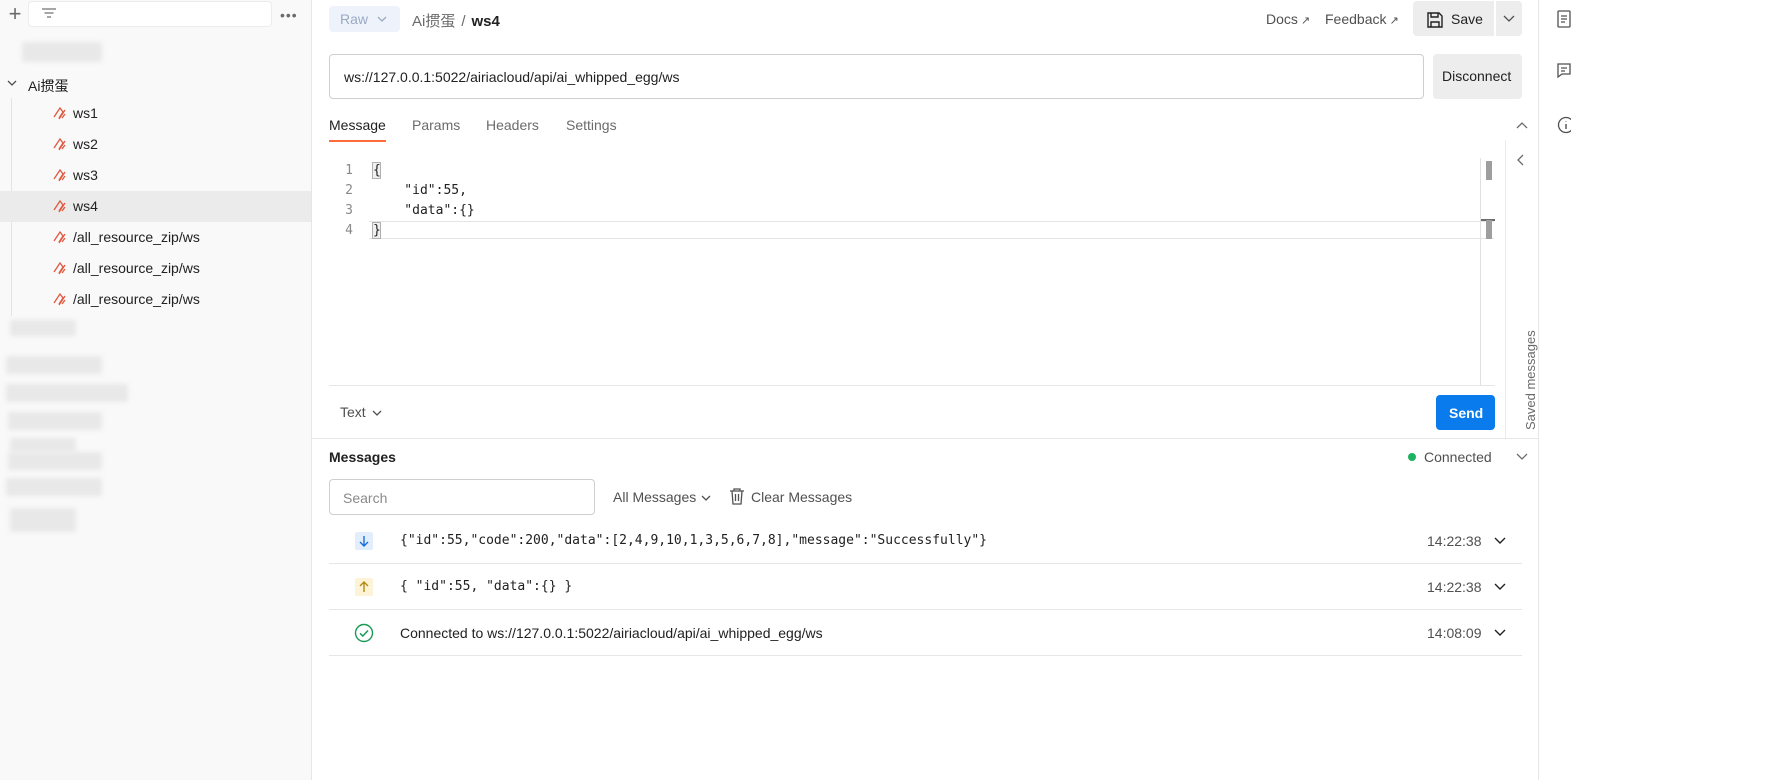 The height and width of the screenshot is (780, 1768). Describe the element at coordinates (349, 210) in the screenshot. I see `line-number: 3` at that location.